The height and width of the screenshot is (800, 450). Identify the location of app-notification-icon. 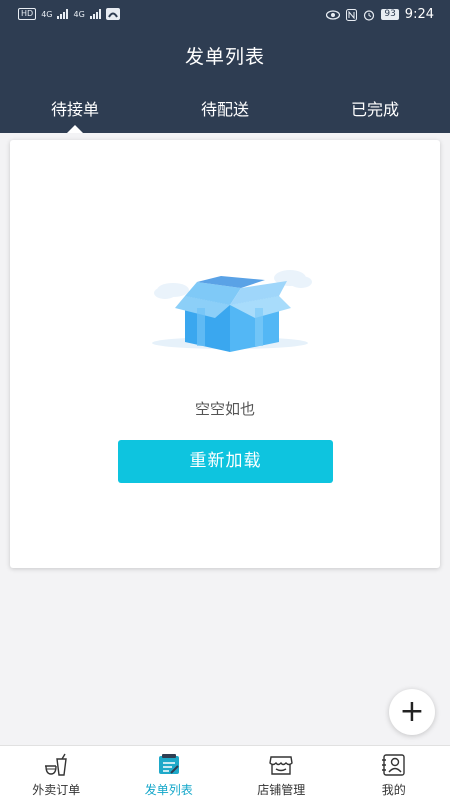
(112, 14).